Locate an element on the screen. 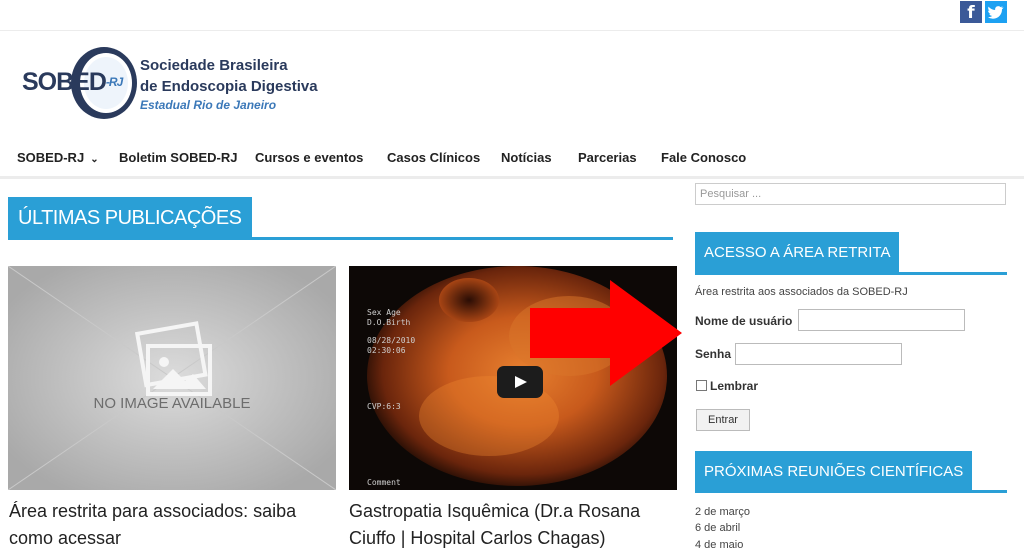 Image resolution: width=1024 pixels, height=554 pixels. meetings-widget-title: PRÓXIMAS REUNIÕES CIENTÍFICAS is located at coordinates (834, 472).